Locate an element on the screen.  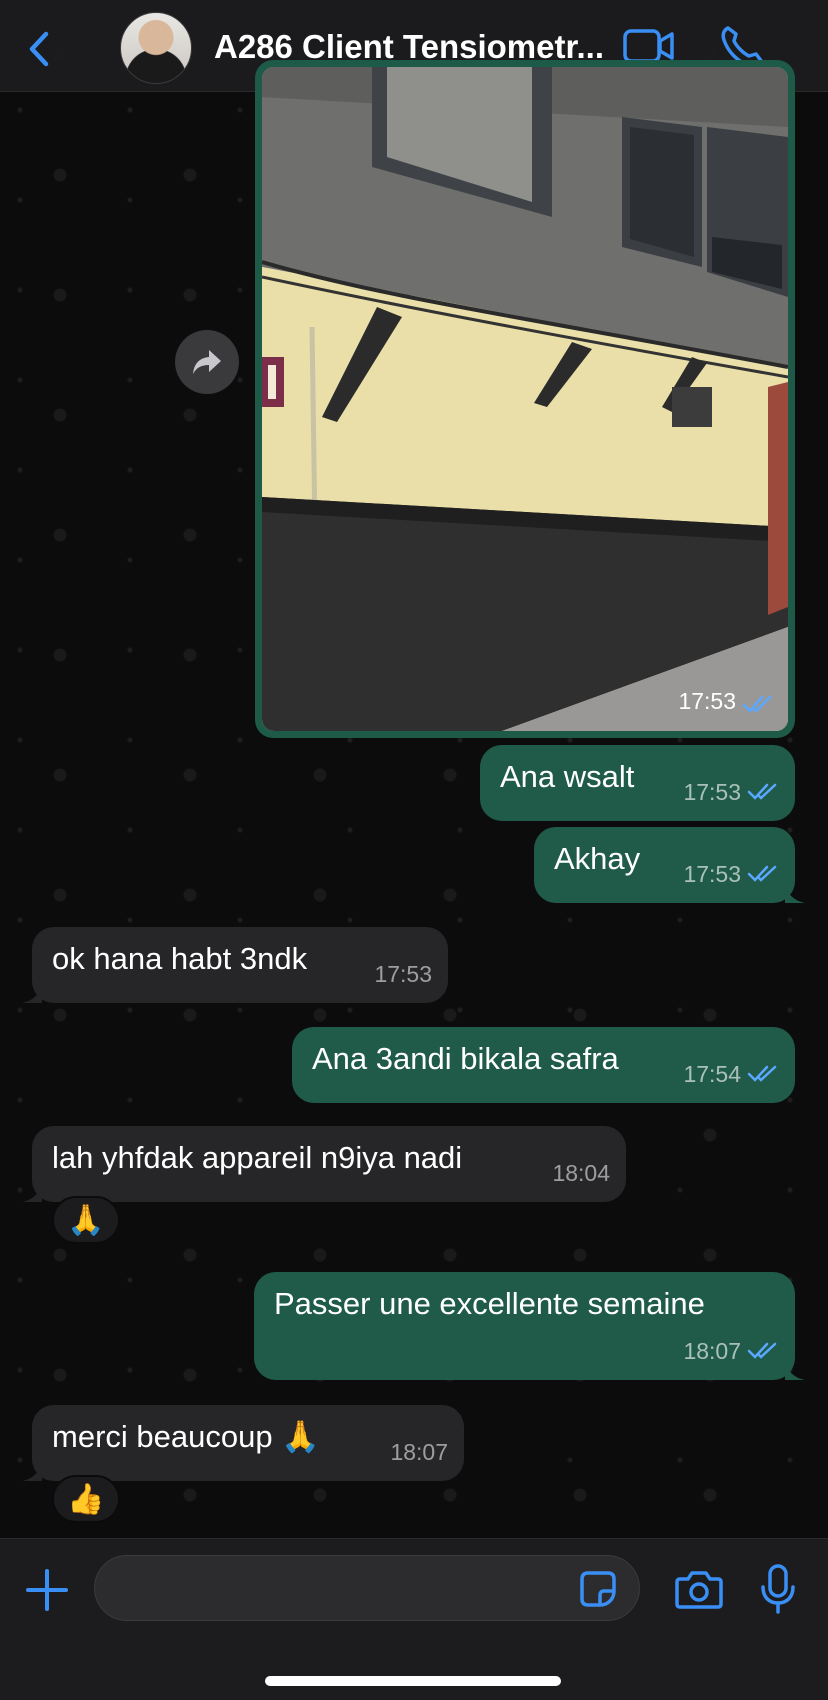
message-text: merci beaucoup 🙏 is located at coordinates (186, 1436).